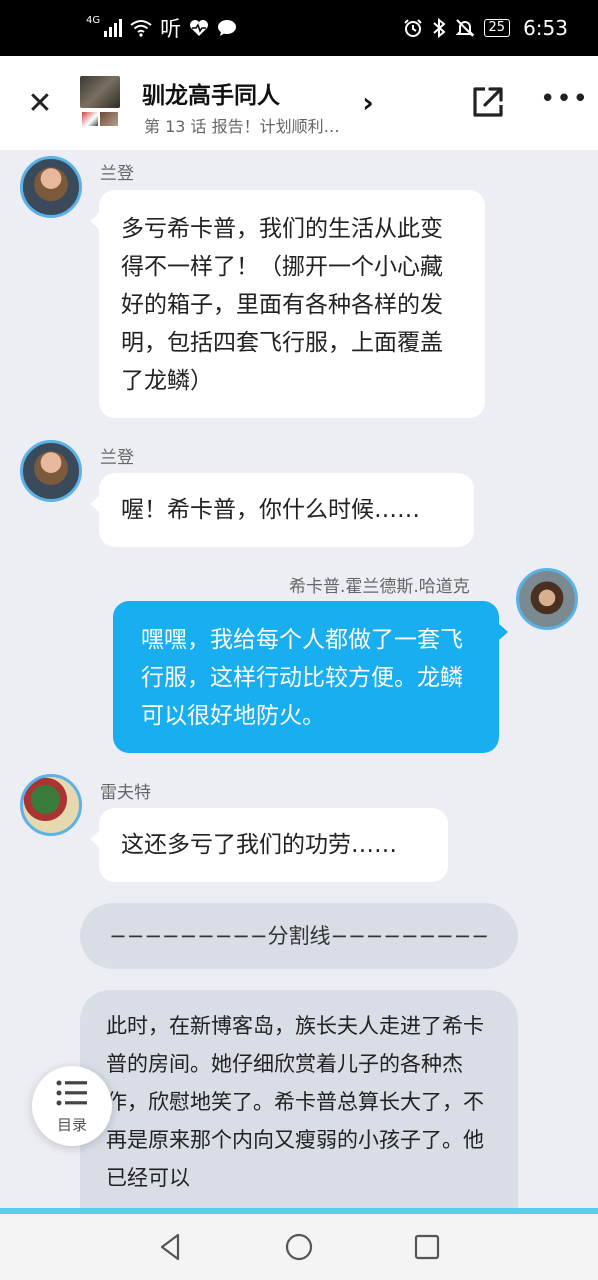 This screenshot has width=598, height=1280. I want to click on list-icon, so click(71, 1093).